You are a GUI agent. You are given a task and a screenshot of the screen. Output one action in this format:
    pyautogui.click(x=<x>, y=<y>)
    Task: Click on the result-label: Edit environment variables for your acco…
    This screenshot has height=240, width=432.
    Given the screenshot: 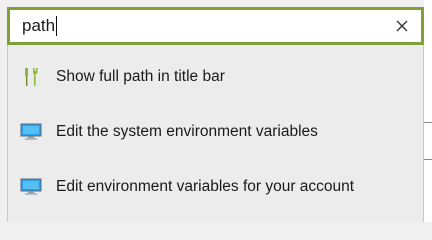 What is the action you would take?
    pyautogui.click(x=205, y=186)
    